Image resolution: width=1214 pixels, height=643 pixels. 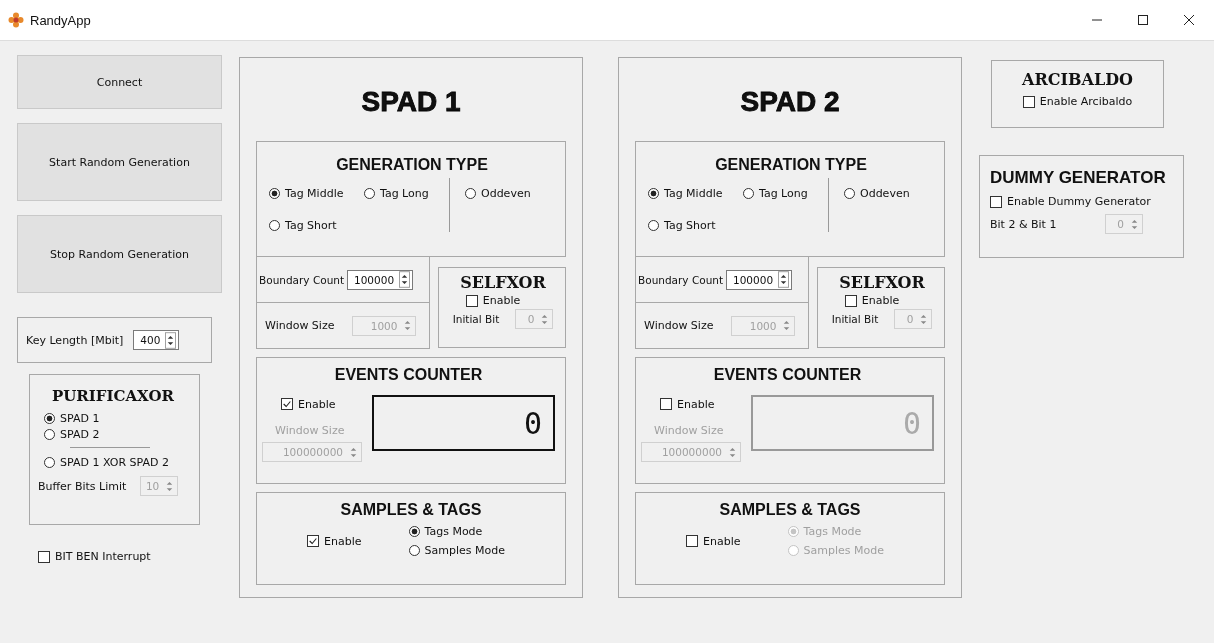 What do you see at coordinates (1189, 20) in the screenshot?
I see `close-icon` at bounding box center [1189, 20].